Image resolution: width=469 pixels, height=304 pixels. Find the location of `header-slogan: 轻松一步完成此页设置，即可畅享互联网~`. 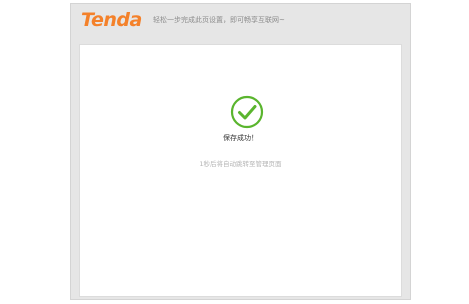

header-slogan: 轻松一步完成此页设置，即可畅享互联网~ is located at coordinates (219, 20).